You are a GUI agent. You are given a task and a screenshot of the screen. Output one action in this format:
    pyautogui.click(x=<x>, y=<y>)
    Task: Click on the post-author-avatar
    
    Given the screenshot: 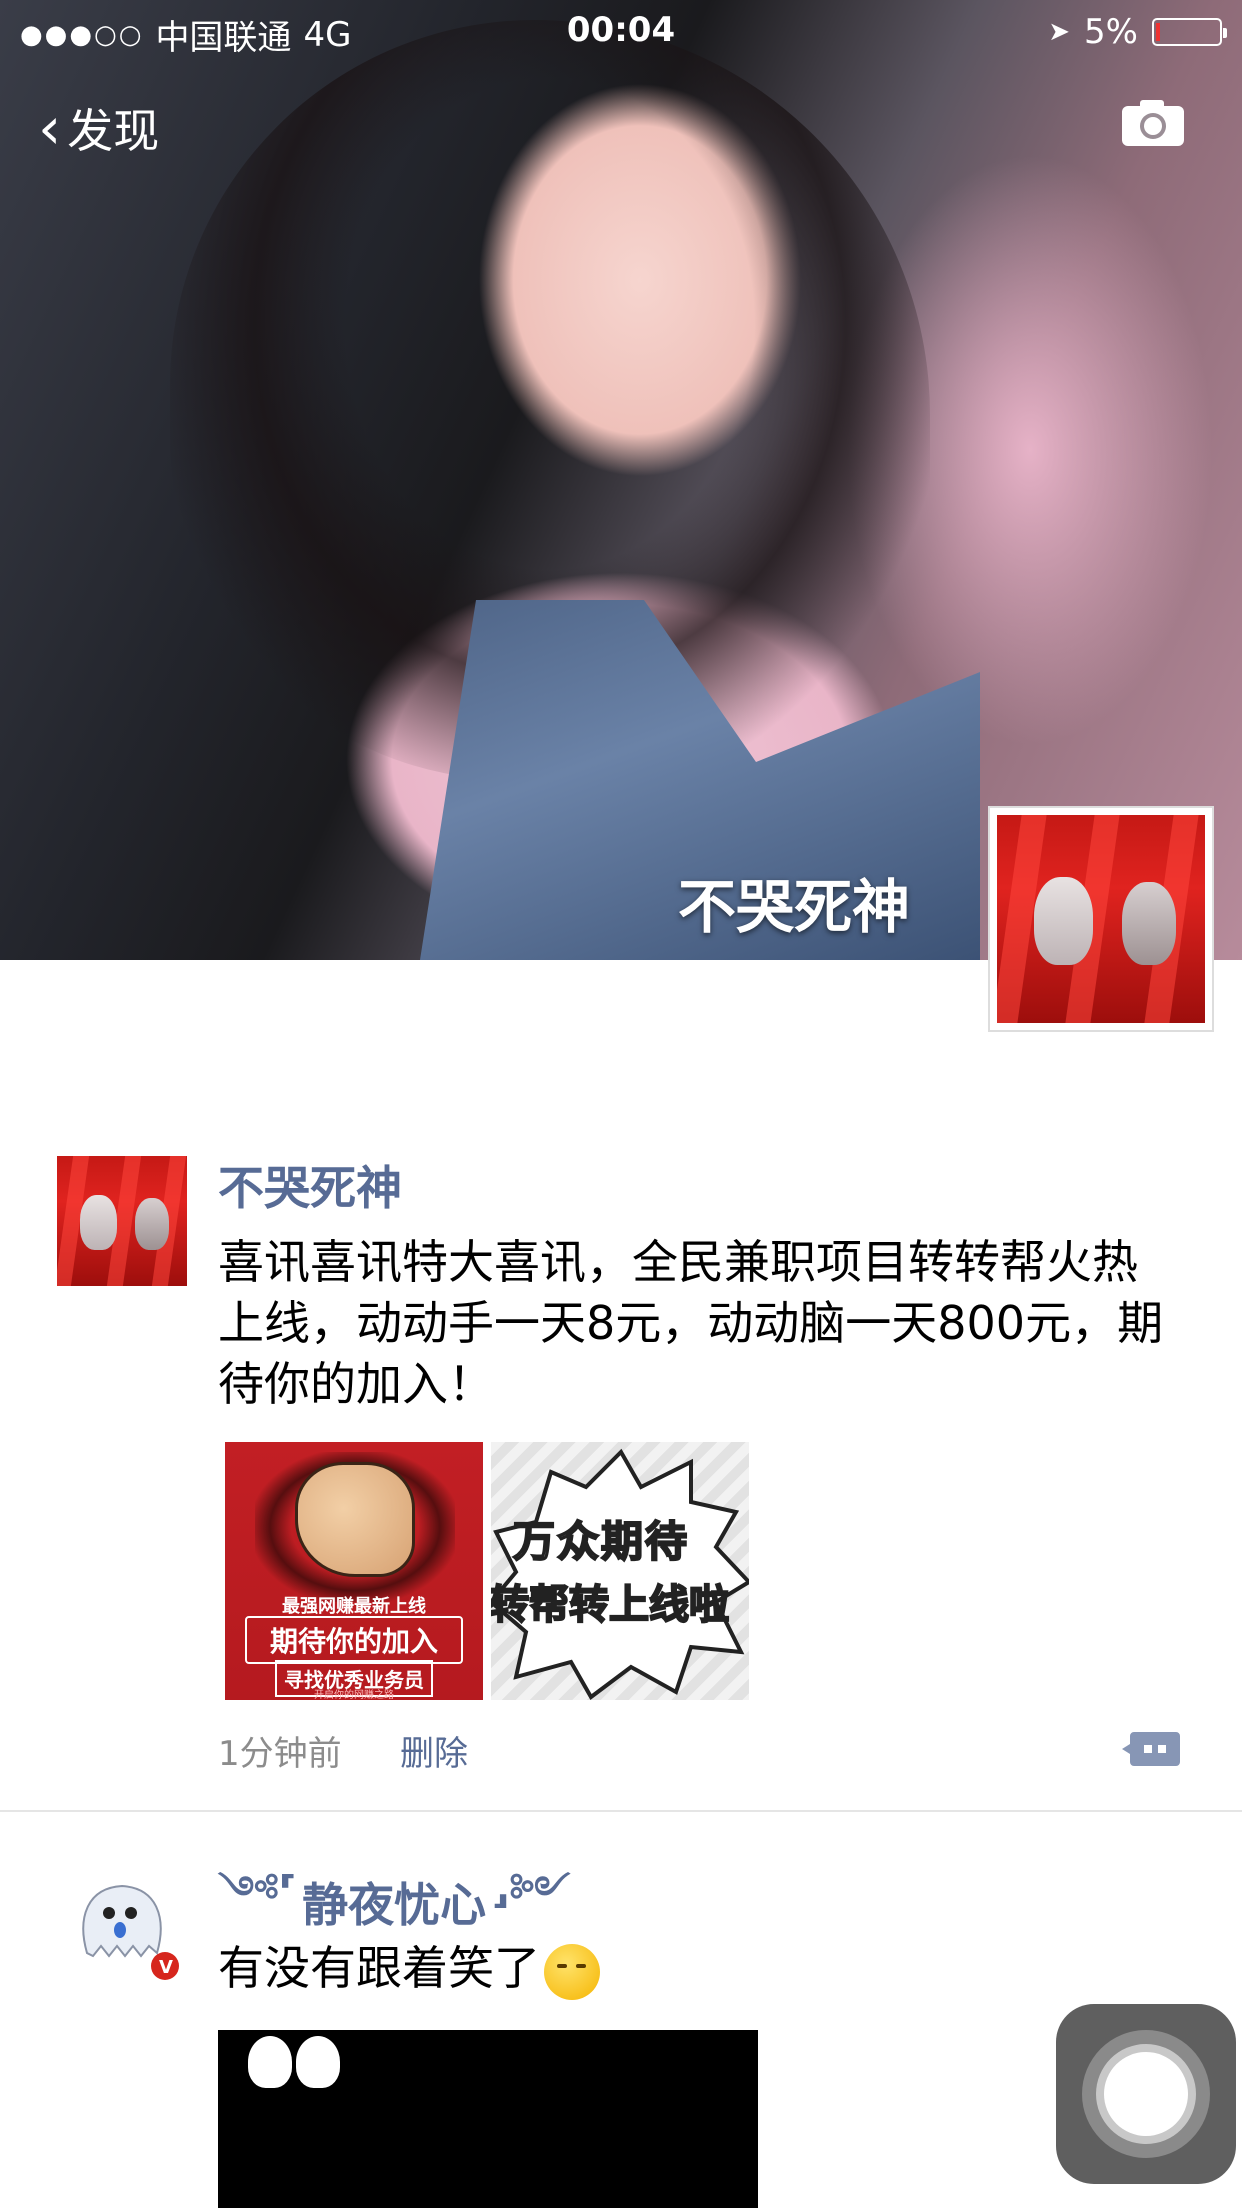 What is the action you would take?
    pyautogui.click(x=122, y=1221)
    